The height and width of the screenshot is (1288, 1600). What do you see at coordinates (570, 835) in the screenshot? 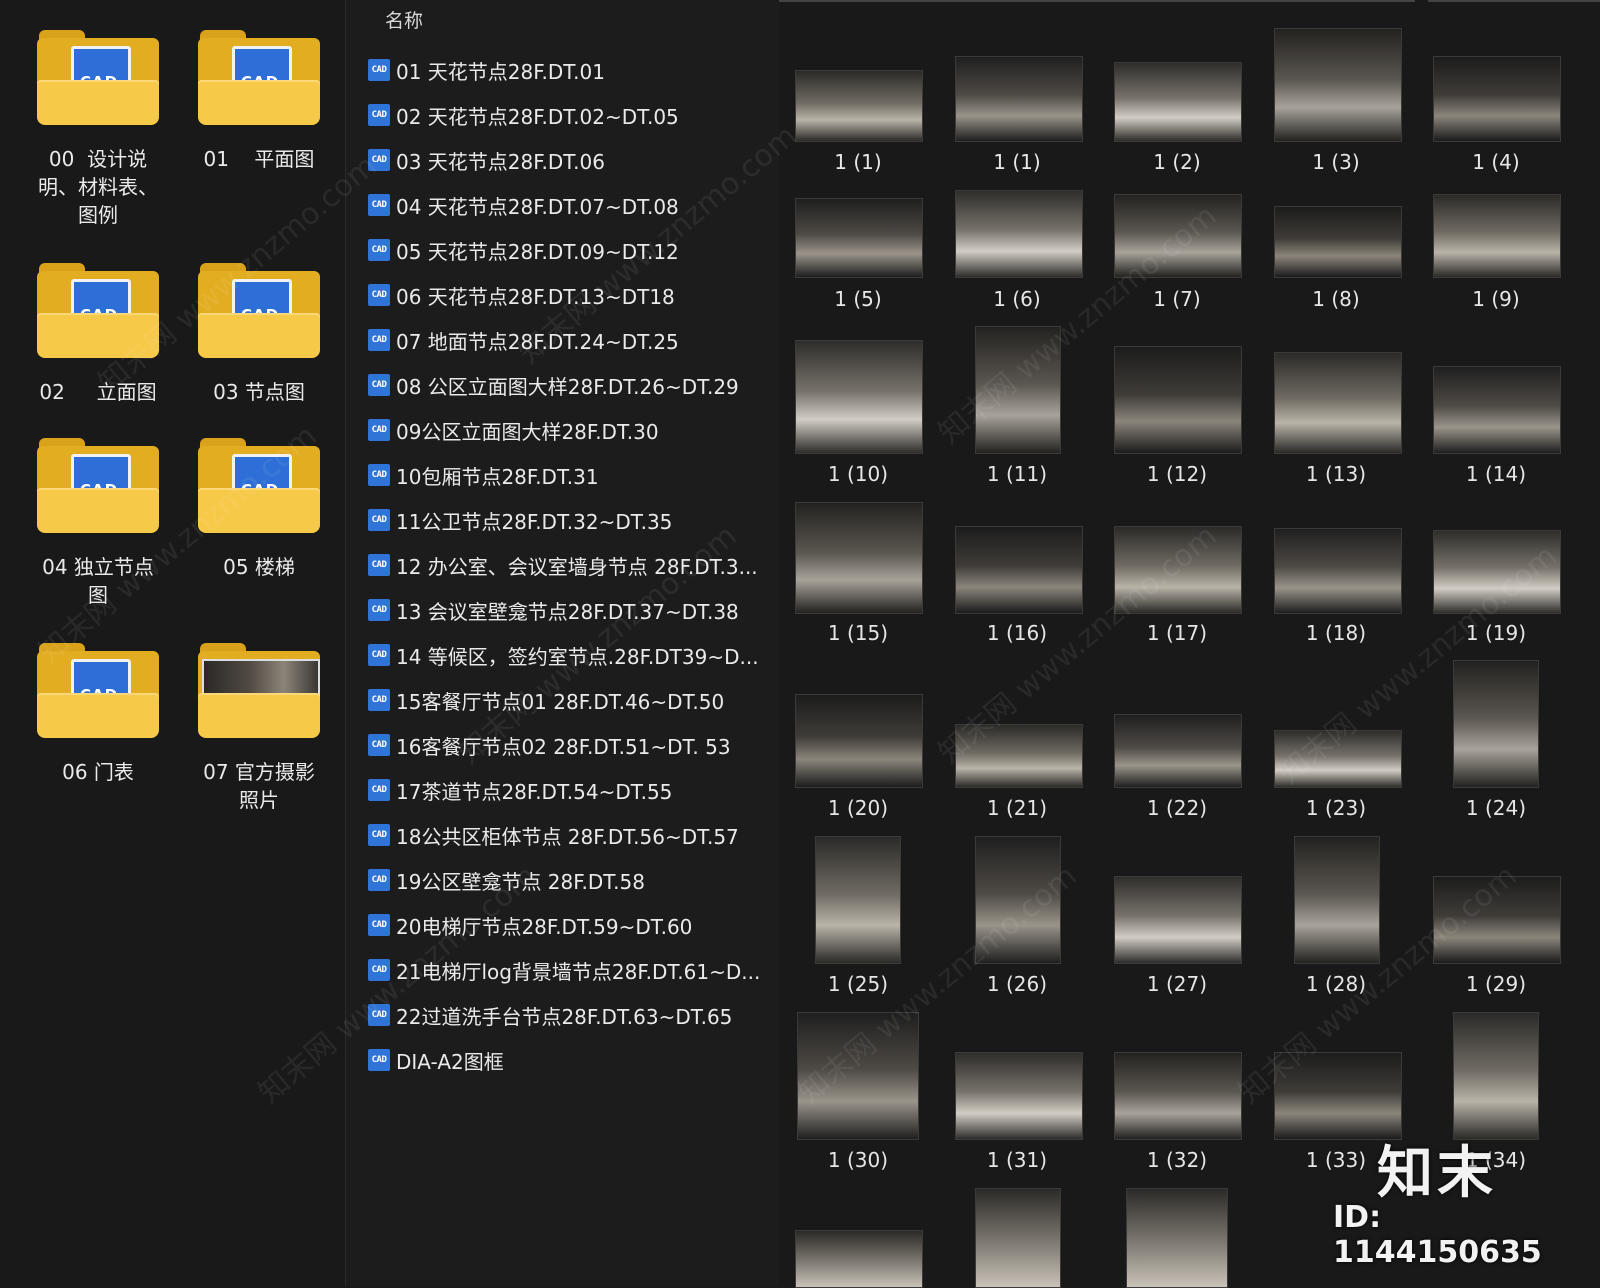
I see `file-row: CAD 18公共区柜体节点 28F.DT.56~DT.57` at bounding box center [570, 835].